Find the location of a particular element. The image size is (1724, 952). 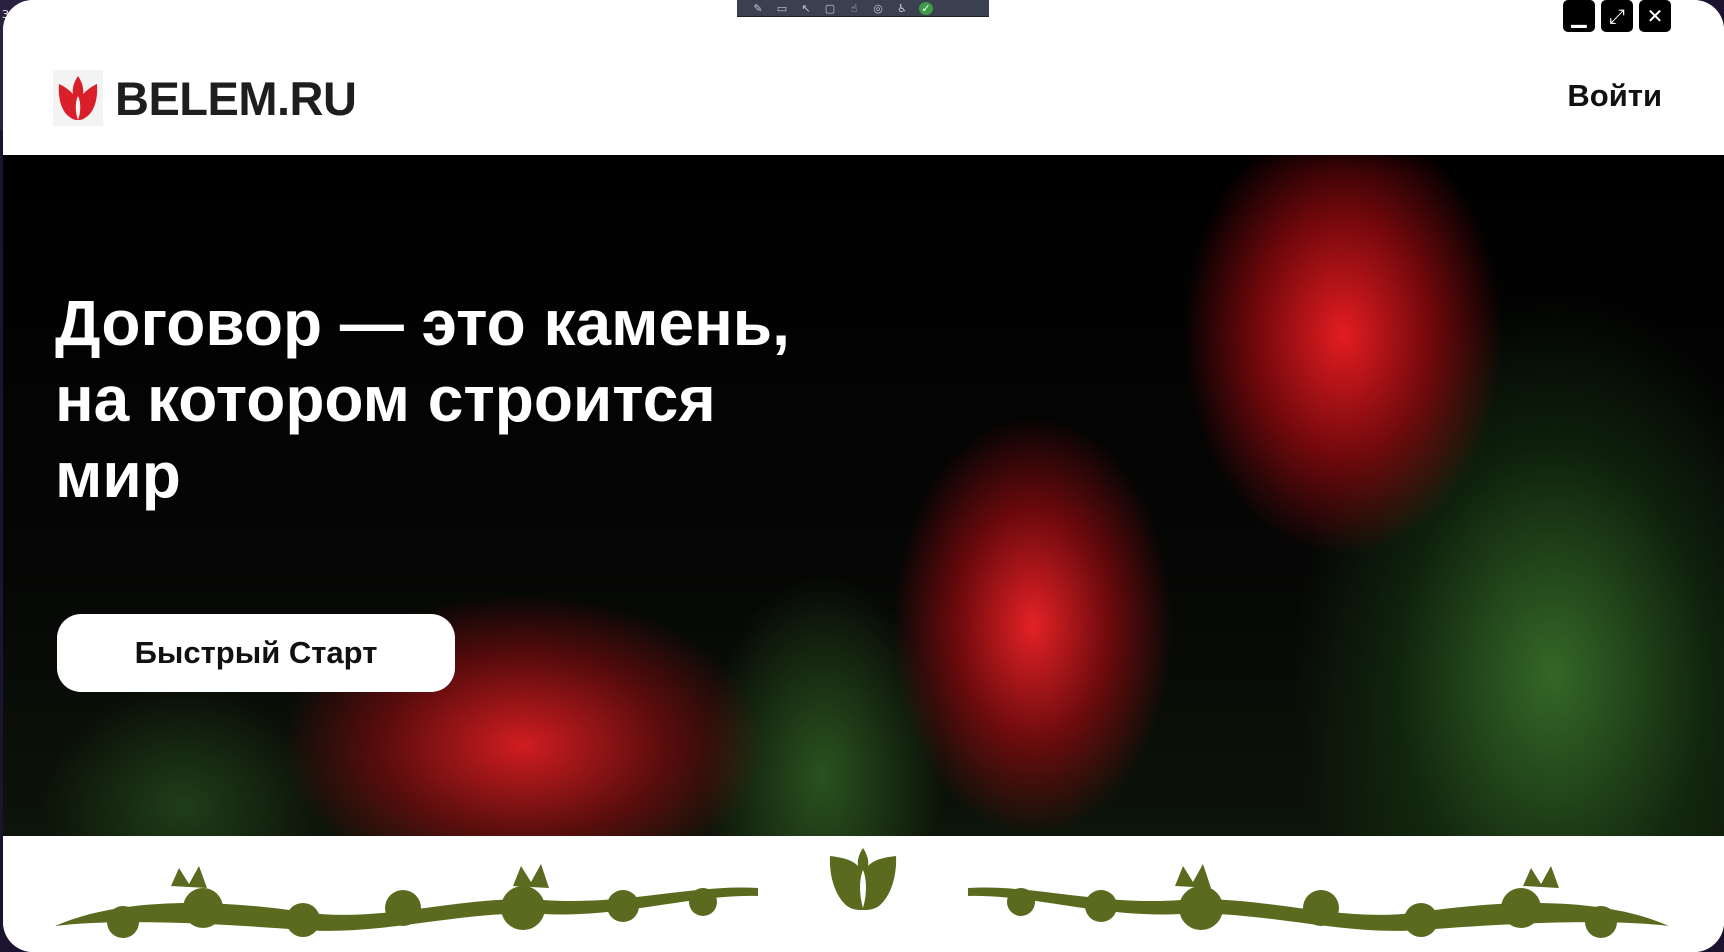

hero-title-line-2: на котором строится is located at coordinates (385, 399).